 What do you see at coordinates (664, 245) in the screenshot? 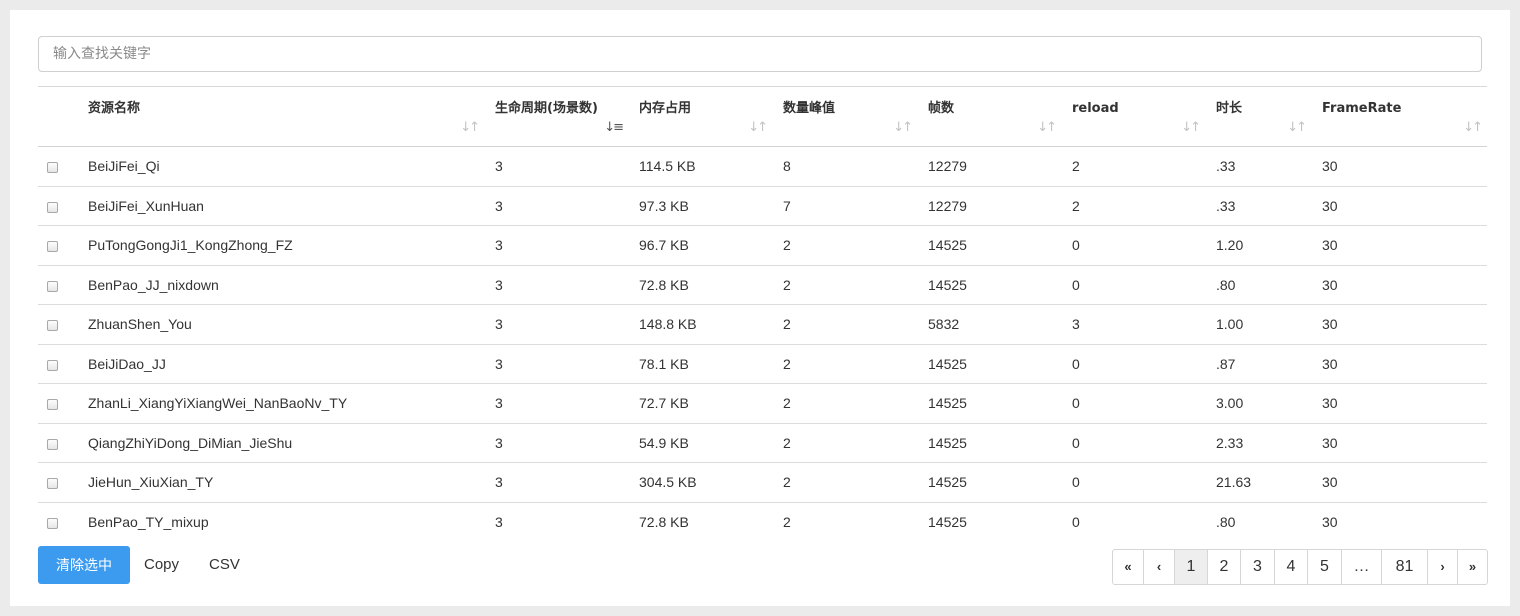
I see `cell-memory: 96.7 KB` at bounding box center [664, 245].